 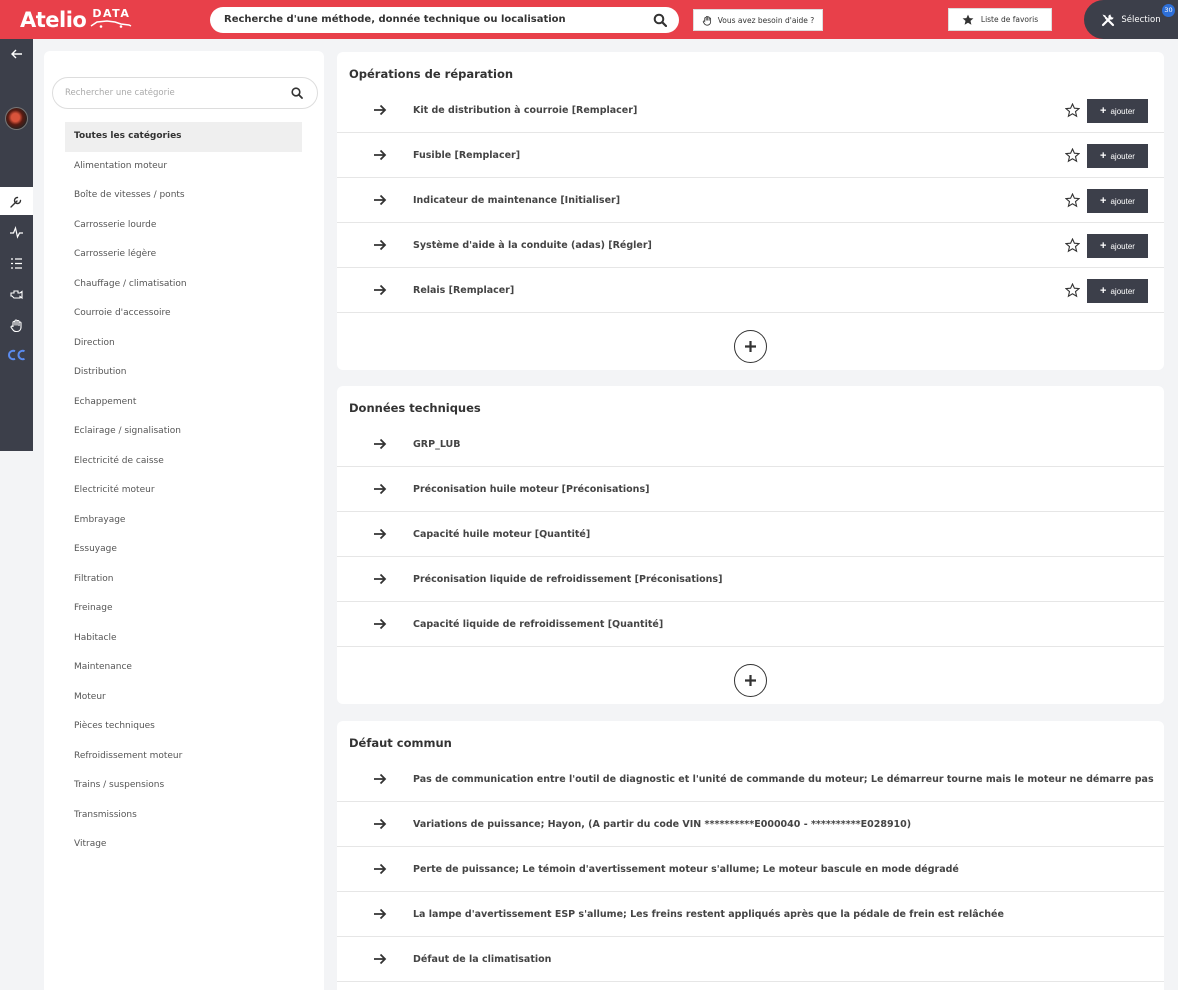 What do you see at coordinates (183, 609) in the screenshot?
I see `category-item: Freinage` at bounding box center [183, 609].